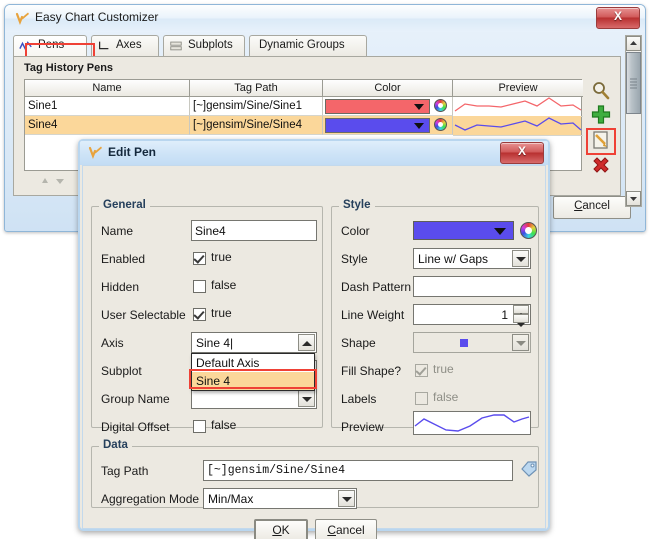  I want to click on pens-table-header: Name Tag Path Color Preview, so click(304, 88).